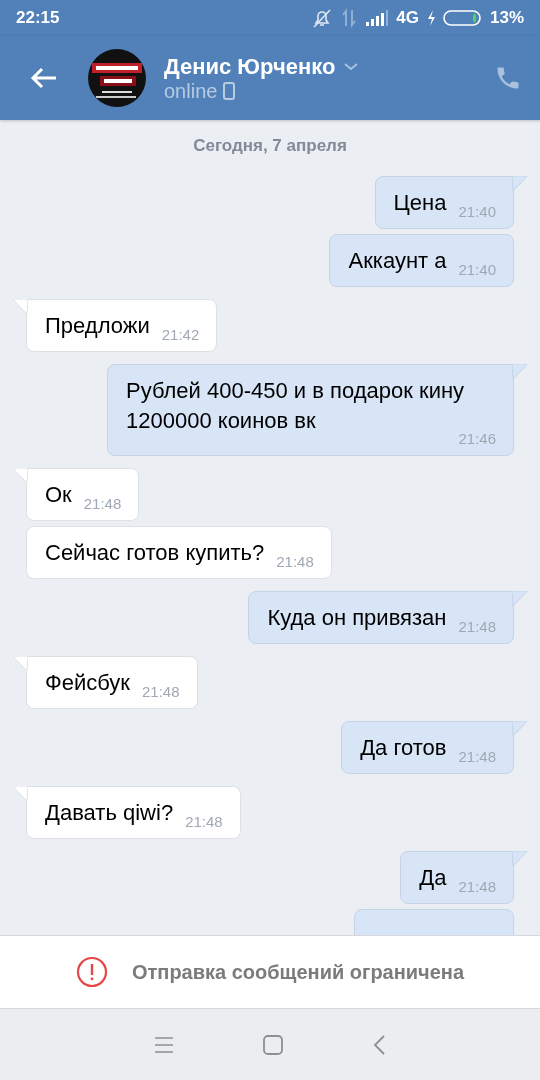  What do you see at coordinates (322, 18) in the screenshot?
I see `bell-off-icon` at bounding box center [322, 18].